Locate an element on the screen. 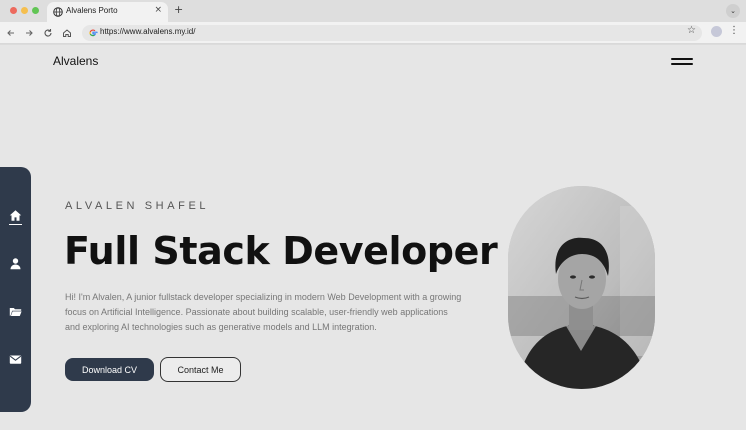  maximize-window-button is located at coordinates (35, 10).